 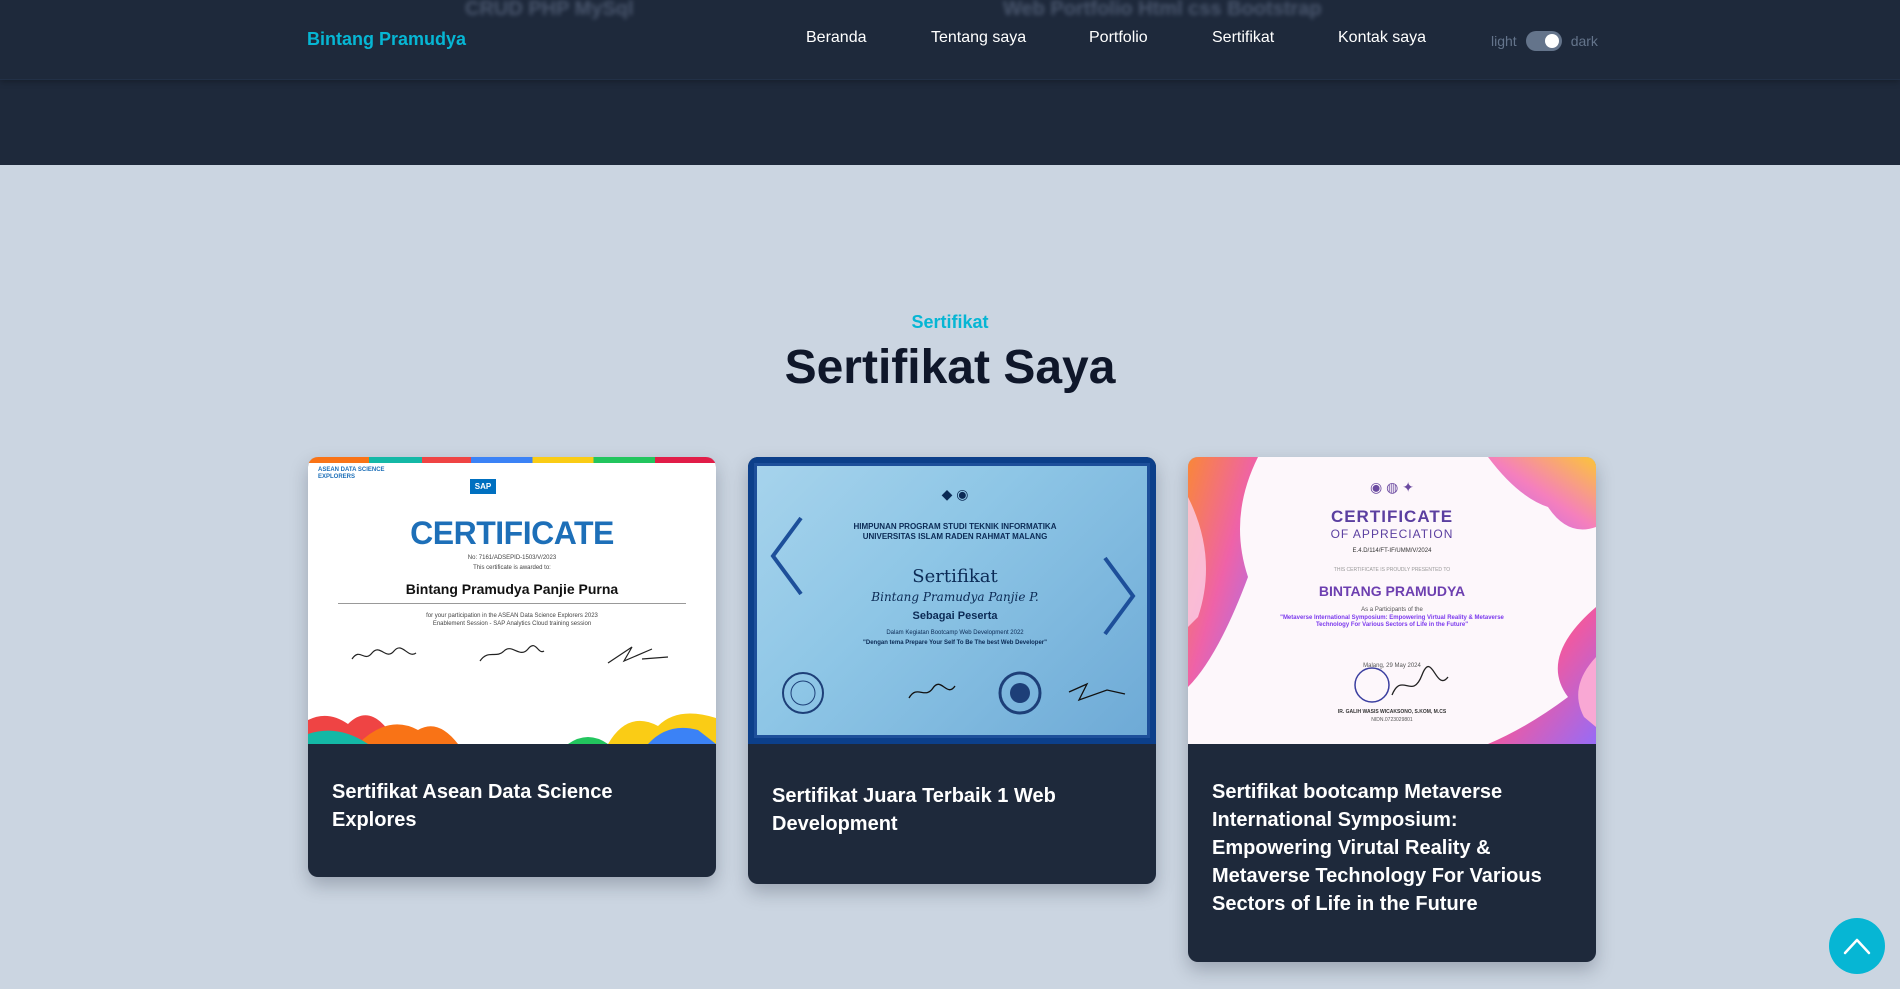 I want to click on decor-paint-splash, so click(x=512, y=728).